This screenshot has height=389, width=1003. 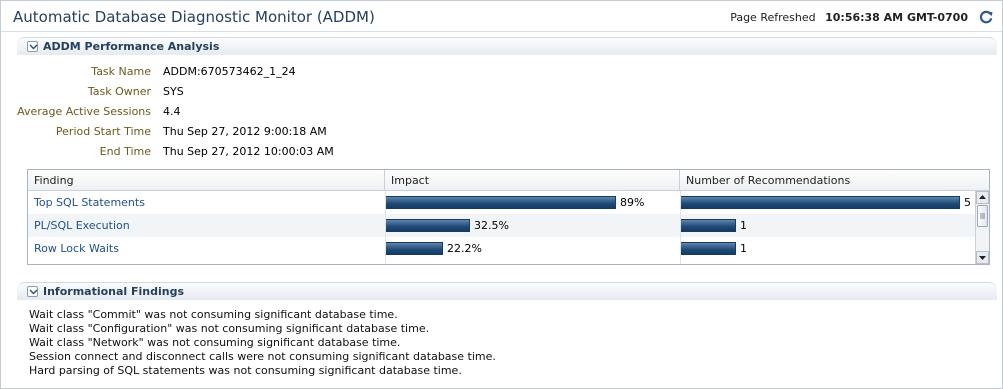 What do you see at coordinates (84, 111) in the screenshot?
I see `field-label: Average Active Sessions` at bounding box center [84, 111].